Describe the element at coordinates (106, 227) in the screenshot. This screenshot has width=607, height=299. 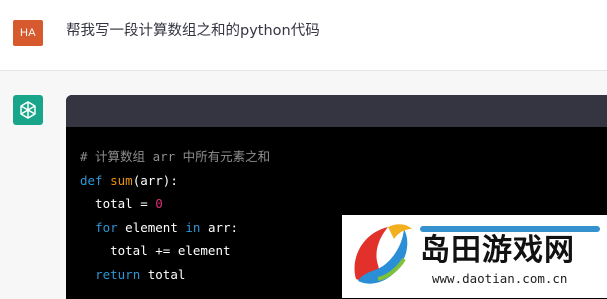
I see `code-keyword-for: for` at that location.